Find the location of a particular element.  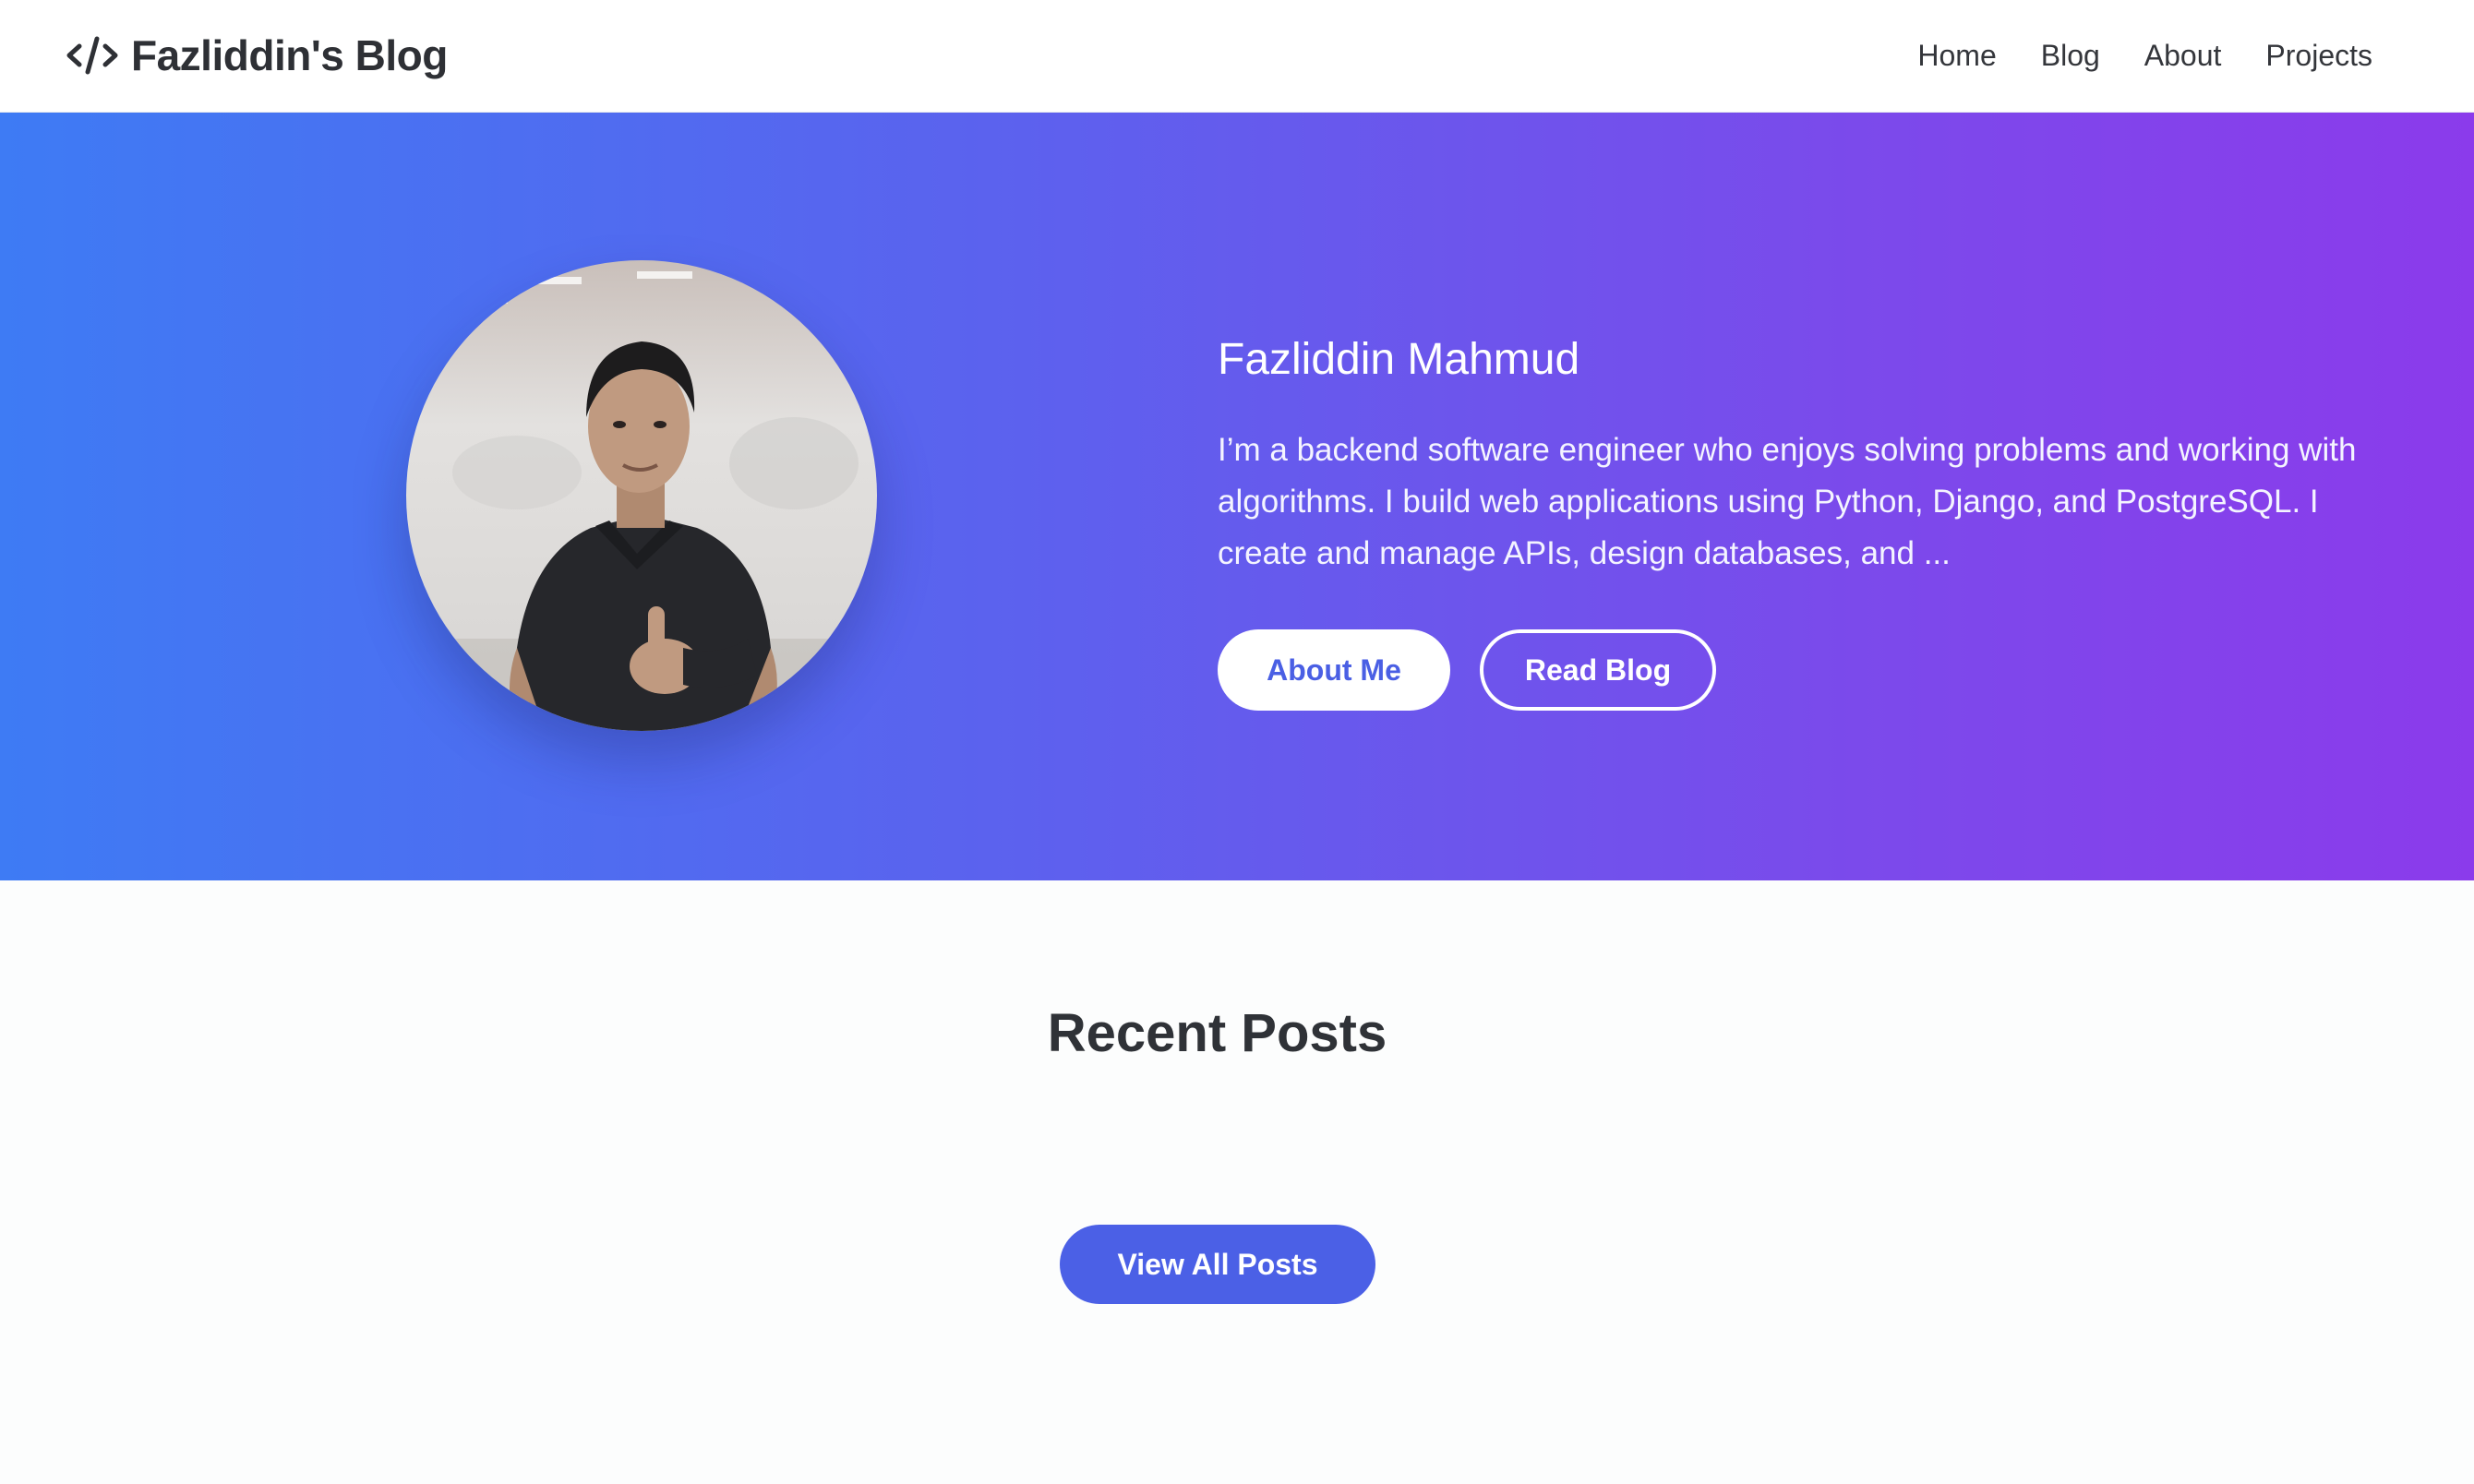

recent-posts-title: Recent Posts is located at coordinates (1217, 1033).